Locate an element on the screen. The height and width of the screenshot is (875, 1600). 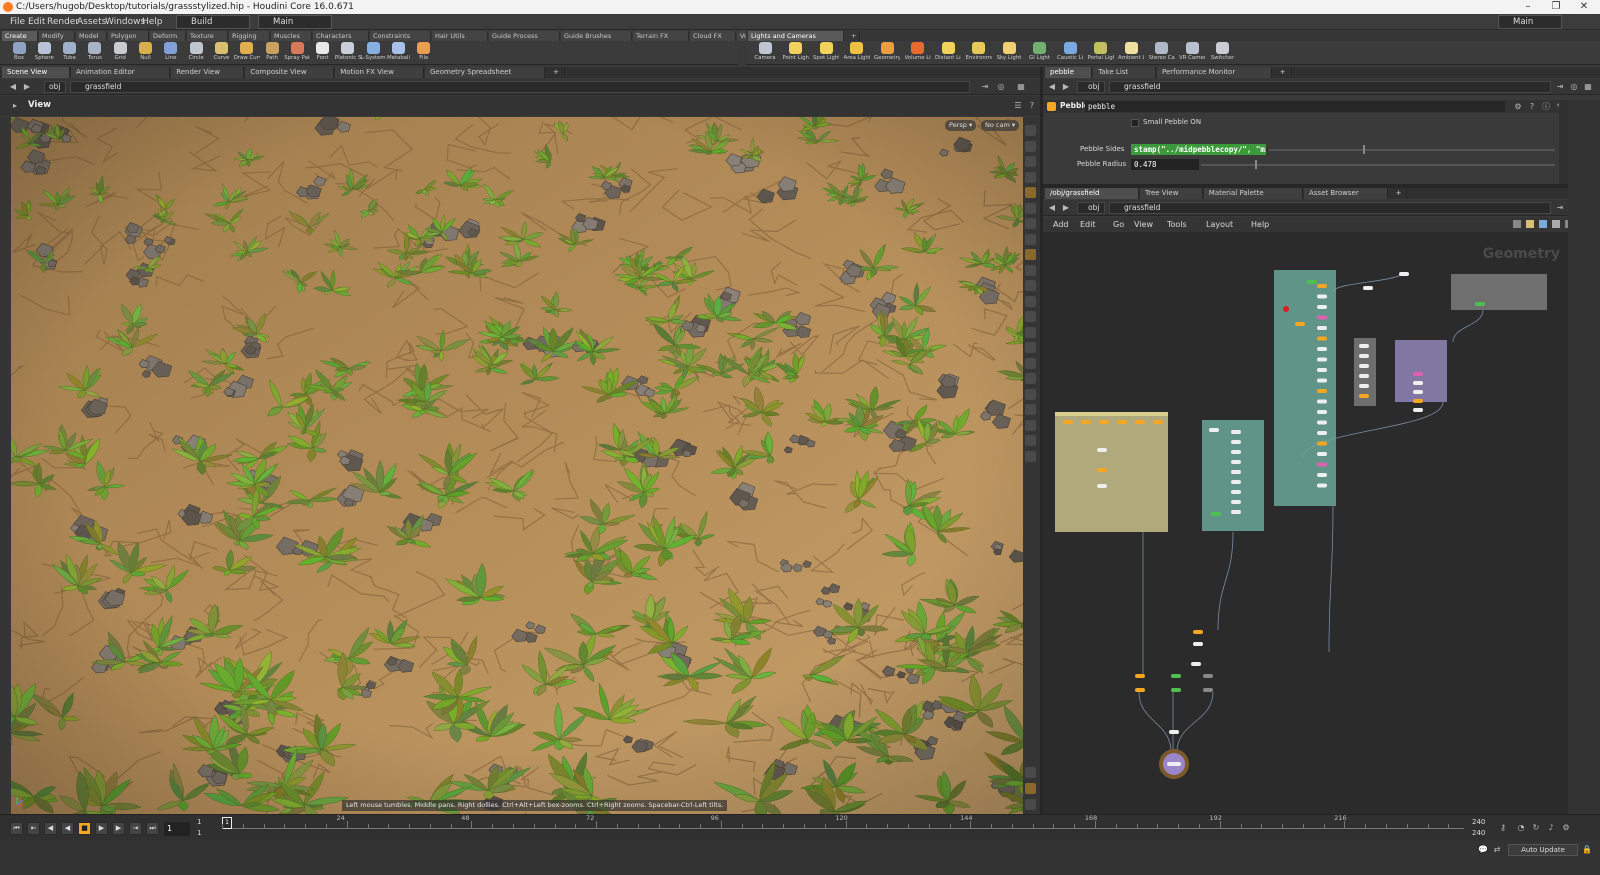
magnet-tool-icon is located at coordinates (1030, 301).